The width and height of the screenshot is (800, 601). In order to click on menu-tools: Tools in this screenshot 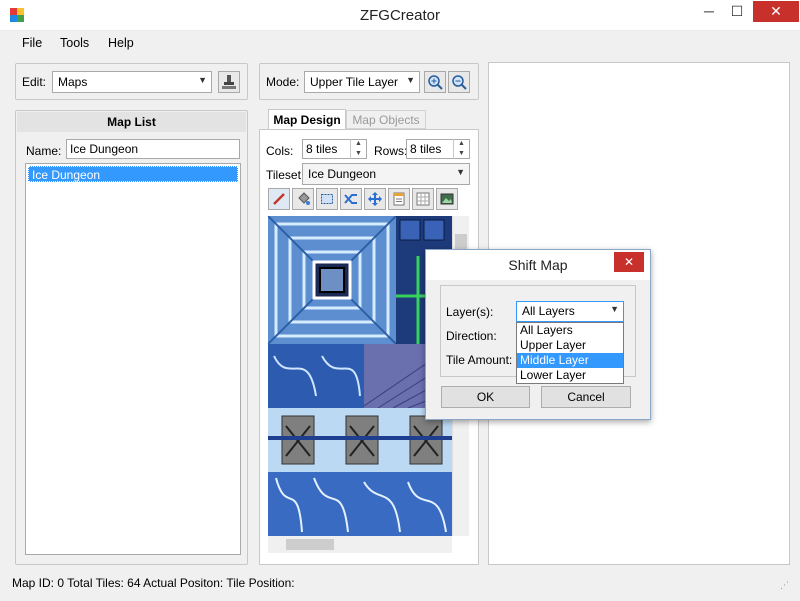, I will do `click(74, 43)`.